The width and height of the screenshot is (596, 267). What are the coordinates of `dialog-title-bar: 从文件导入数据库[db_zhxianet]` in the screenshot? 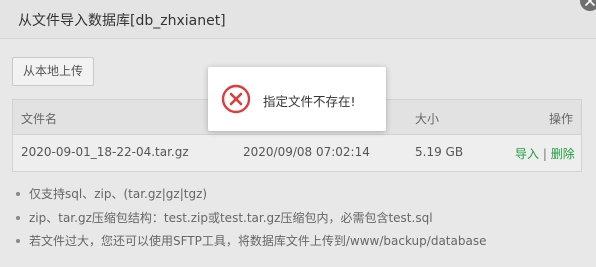 It's located at (298, 19).